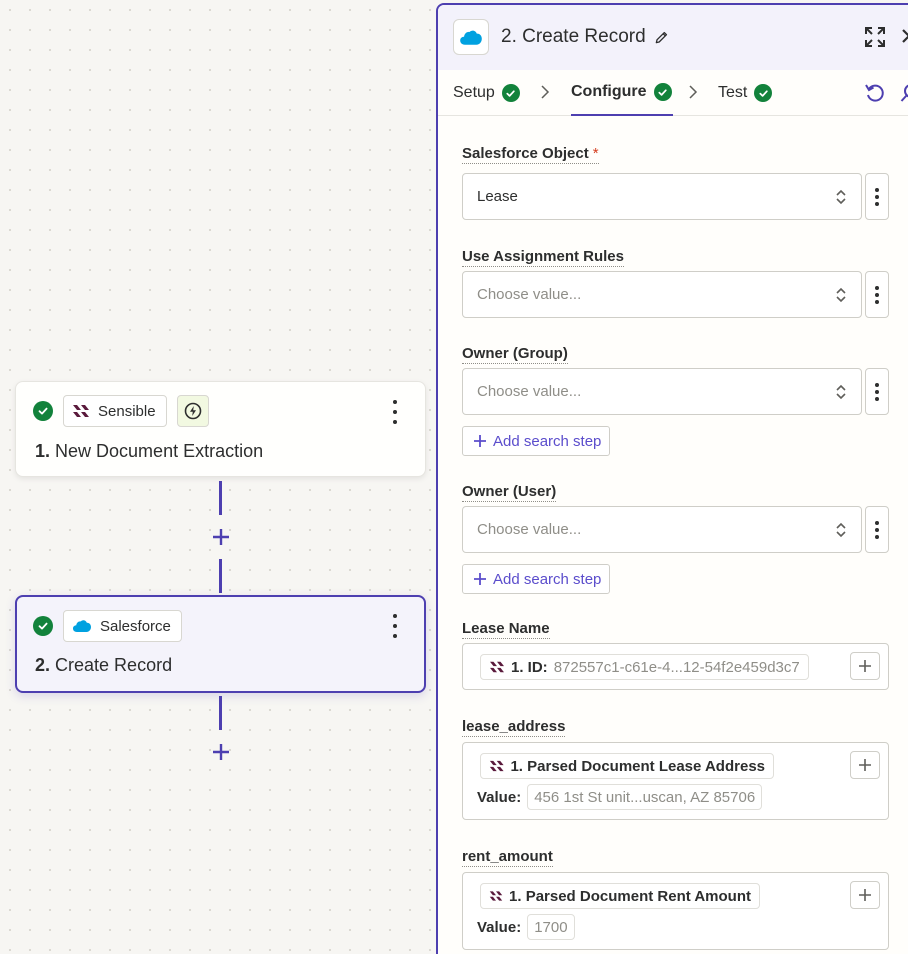 Image resolution: width=908 pixels, height=954 pixels. I want to click on lease-name-input: 1. ID: 872557c1-c61e-4...12-54f2e459d3c7, so click(675, 666).